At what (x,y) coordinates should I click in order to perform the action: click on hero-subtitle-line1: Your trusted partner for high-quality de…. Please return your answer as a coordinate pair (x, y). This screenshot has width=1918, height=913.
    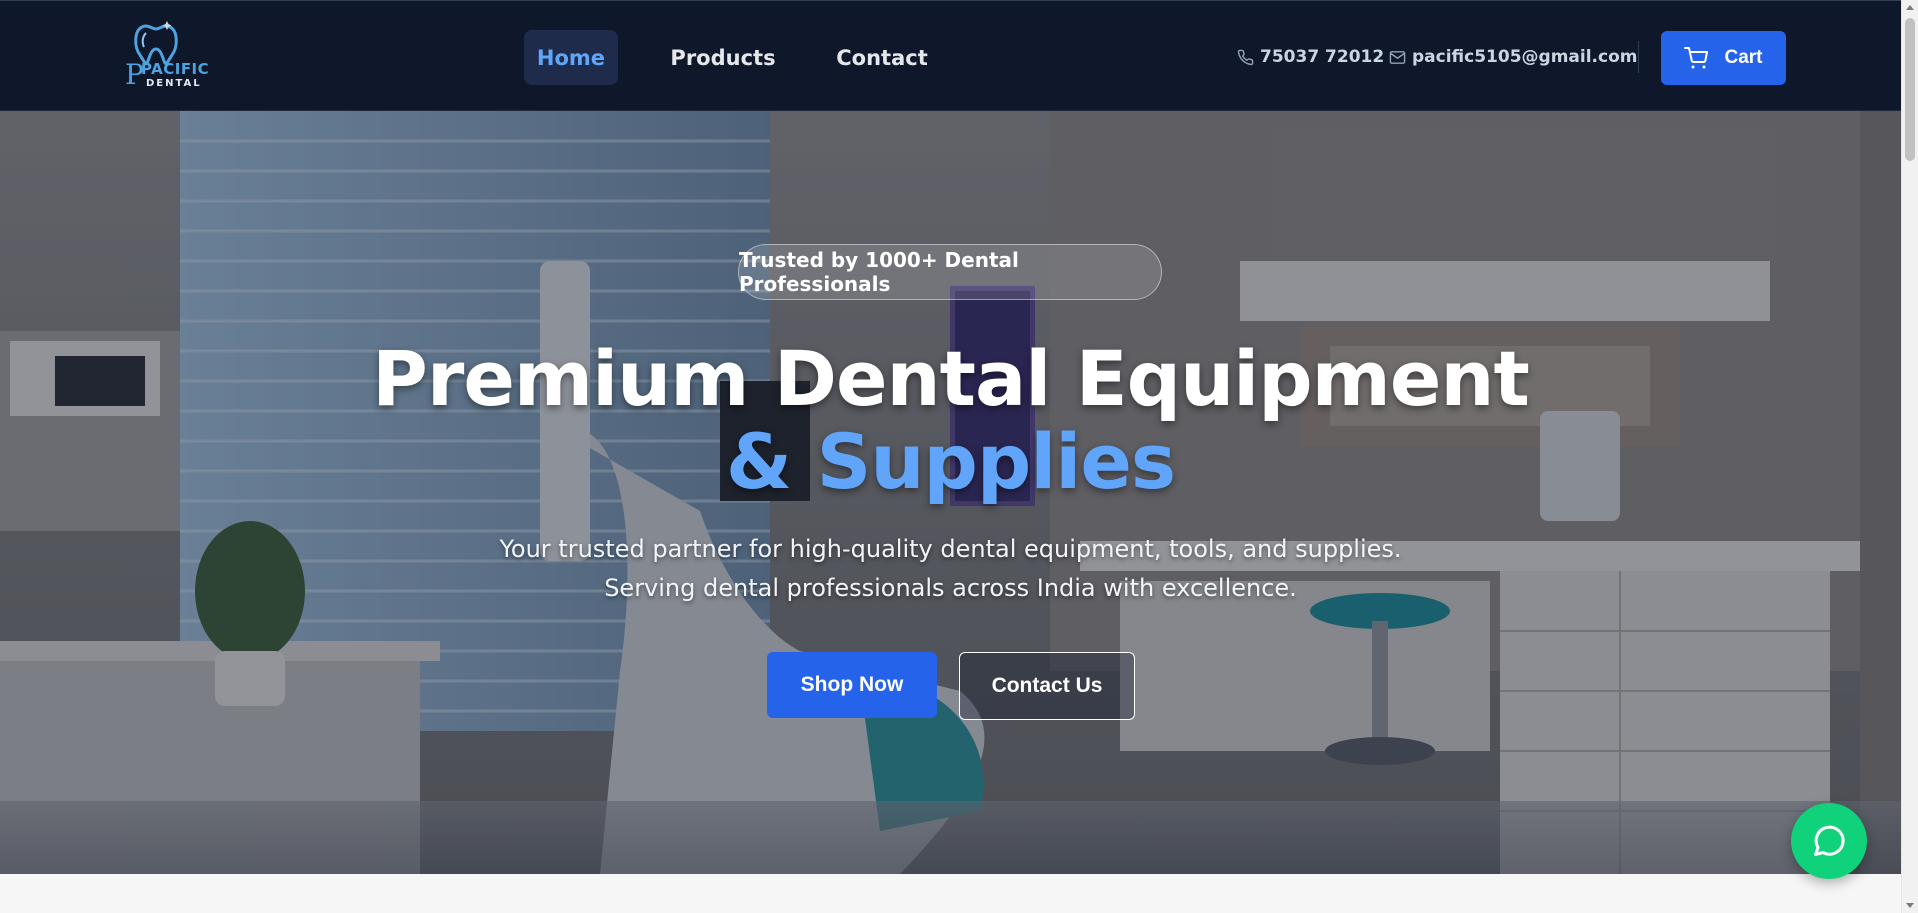
    Looking at the image, I should click on (950, 549).